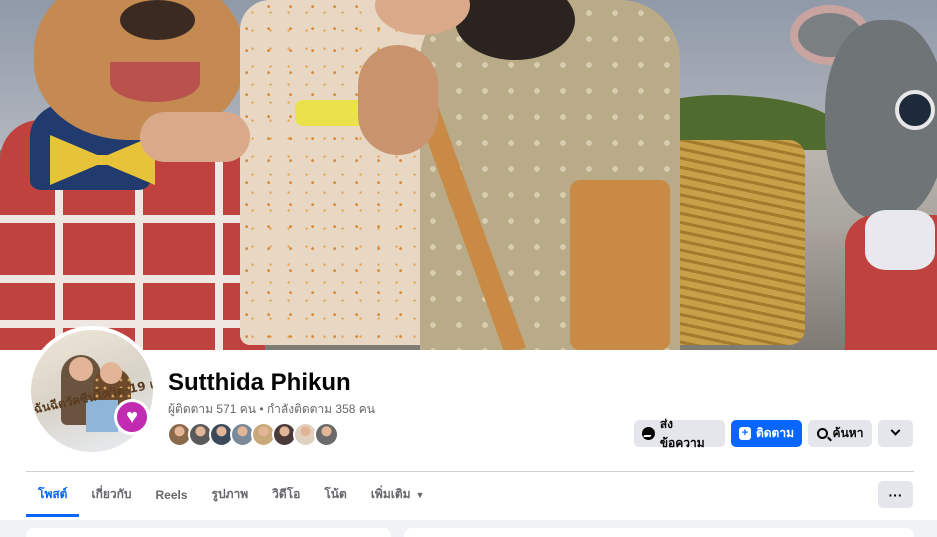 This screenshot has height=537, width=937. I want to click on follow-icon: +, so click(745, 433).